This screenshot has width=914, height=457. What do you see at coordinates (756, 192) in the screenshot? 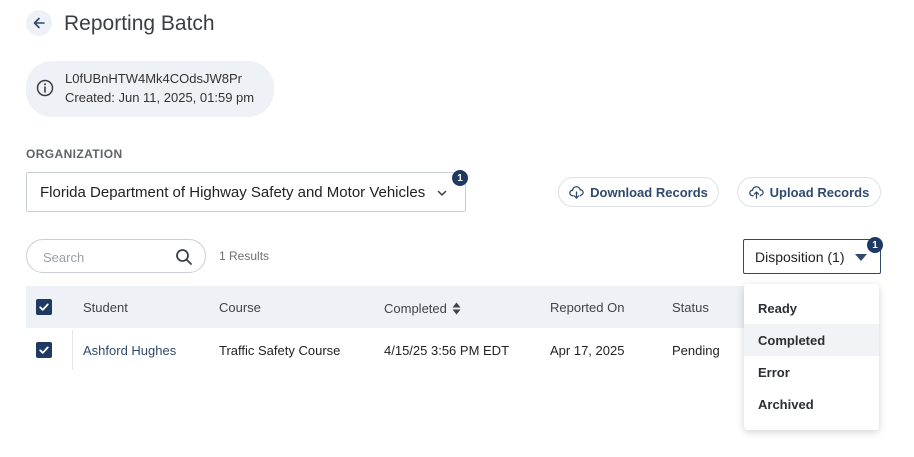
I see `cloud-upload-icon` at bounding box center [756, 192].